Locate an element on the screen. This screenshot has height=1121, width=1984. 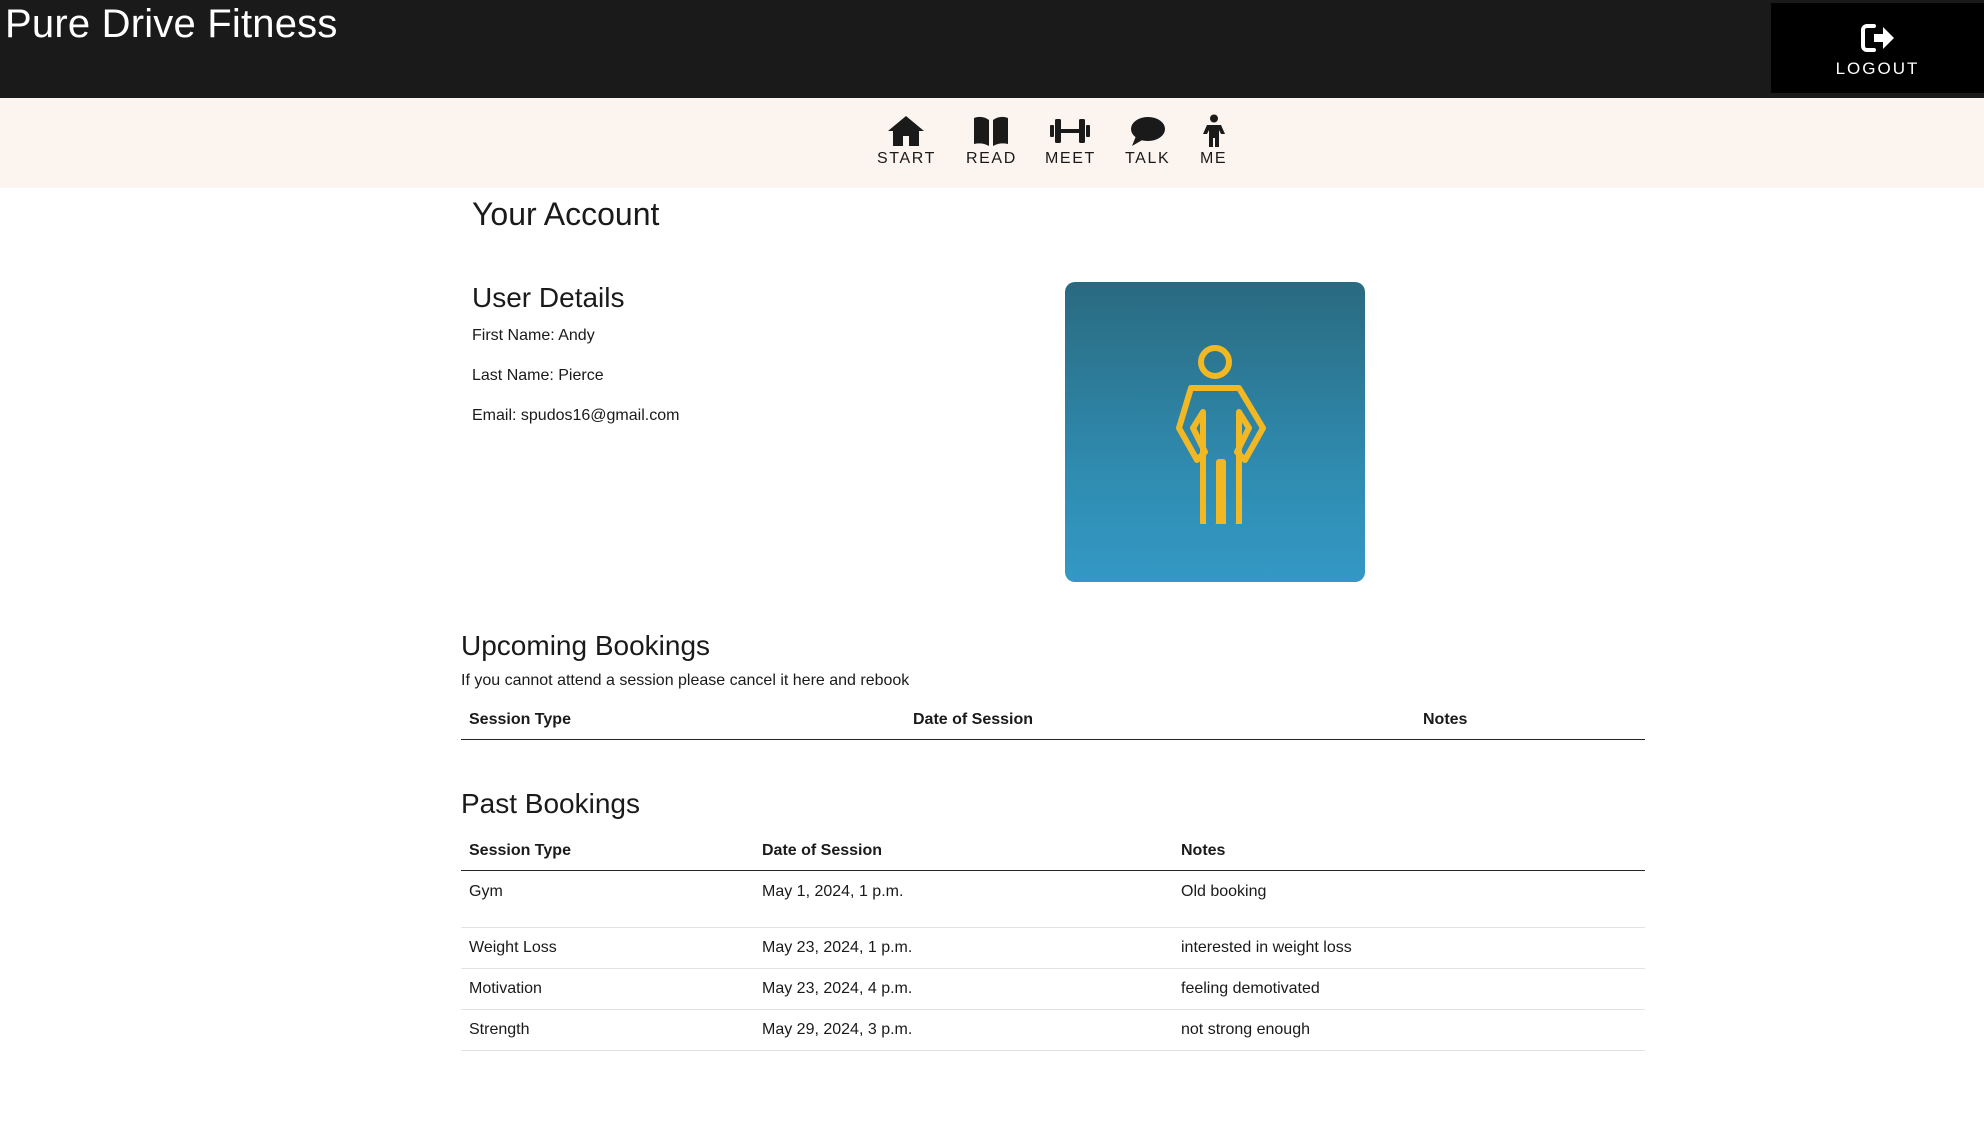
session-notes-cell: not strong enough is located at coordinates (1409, 1030).